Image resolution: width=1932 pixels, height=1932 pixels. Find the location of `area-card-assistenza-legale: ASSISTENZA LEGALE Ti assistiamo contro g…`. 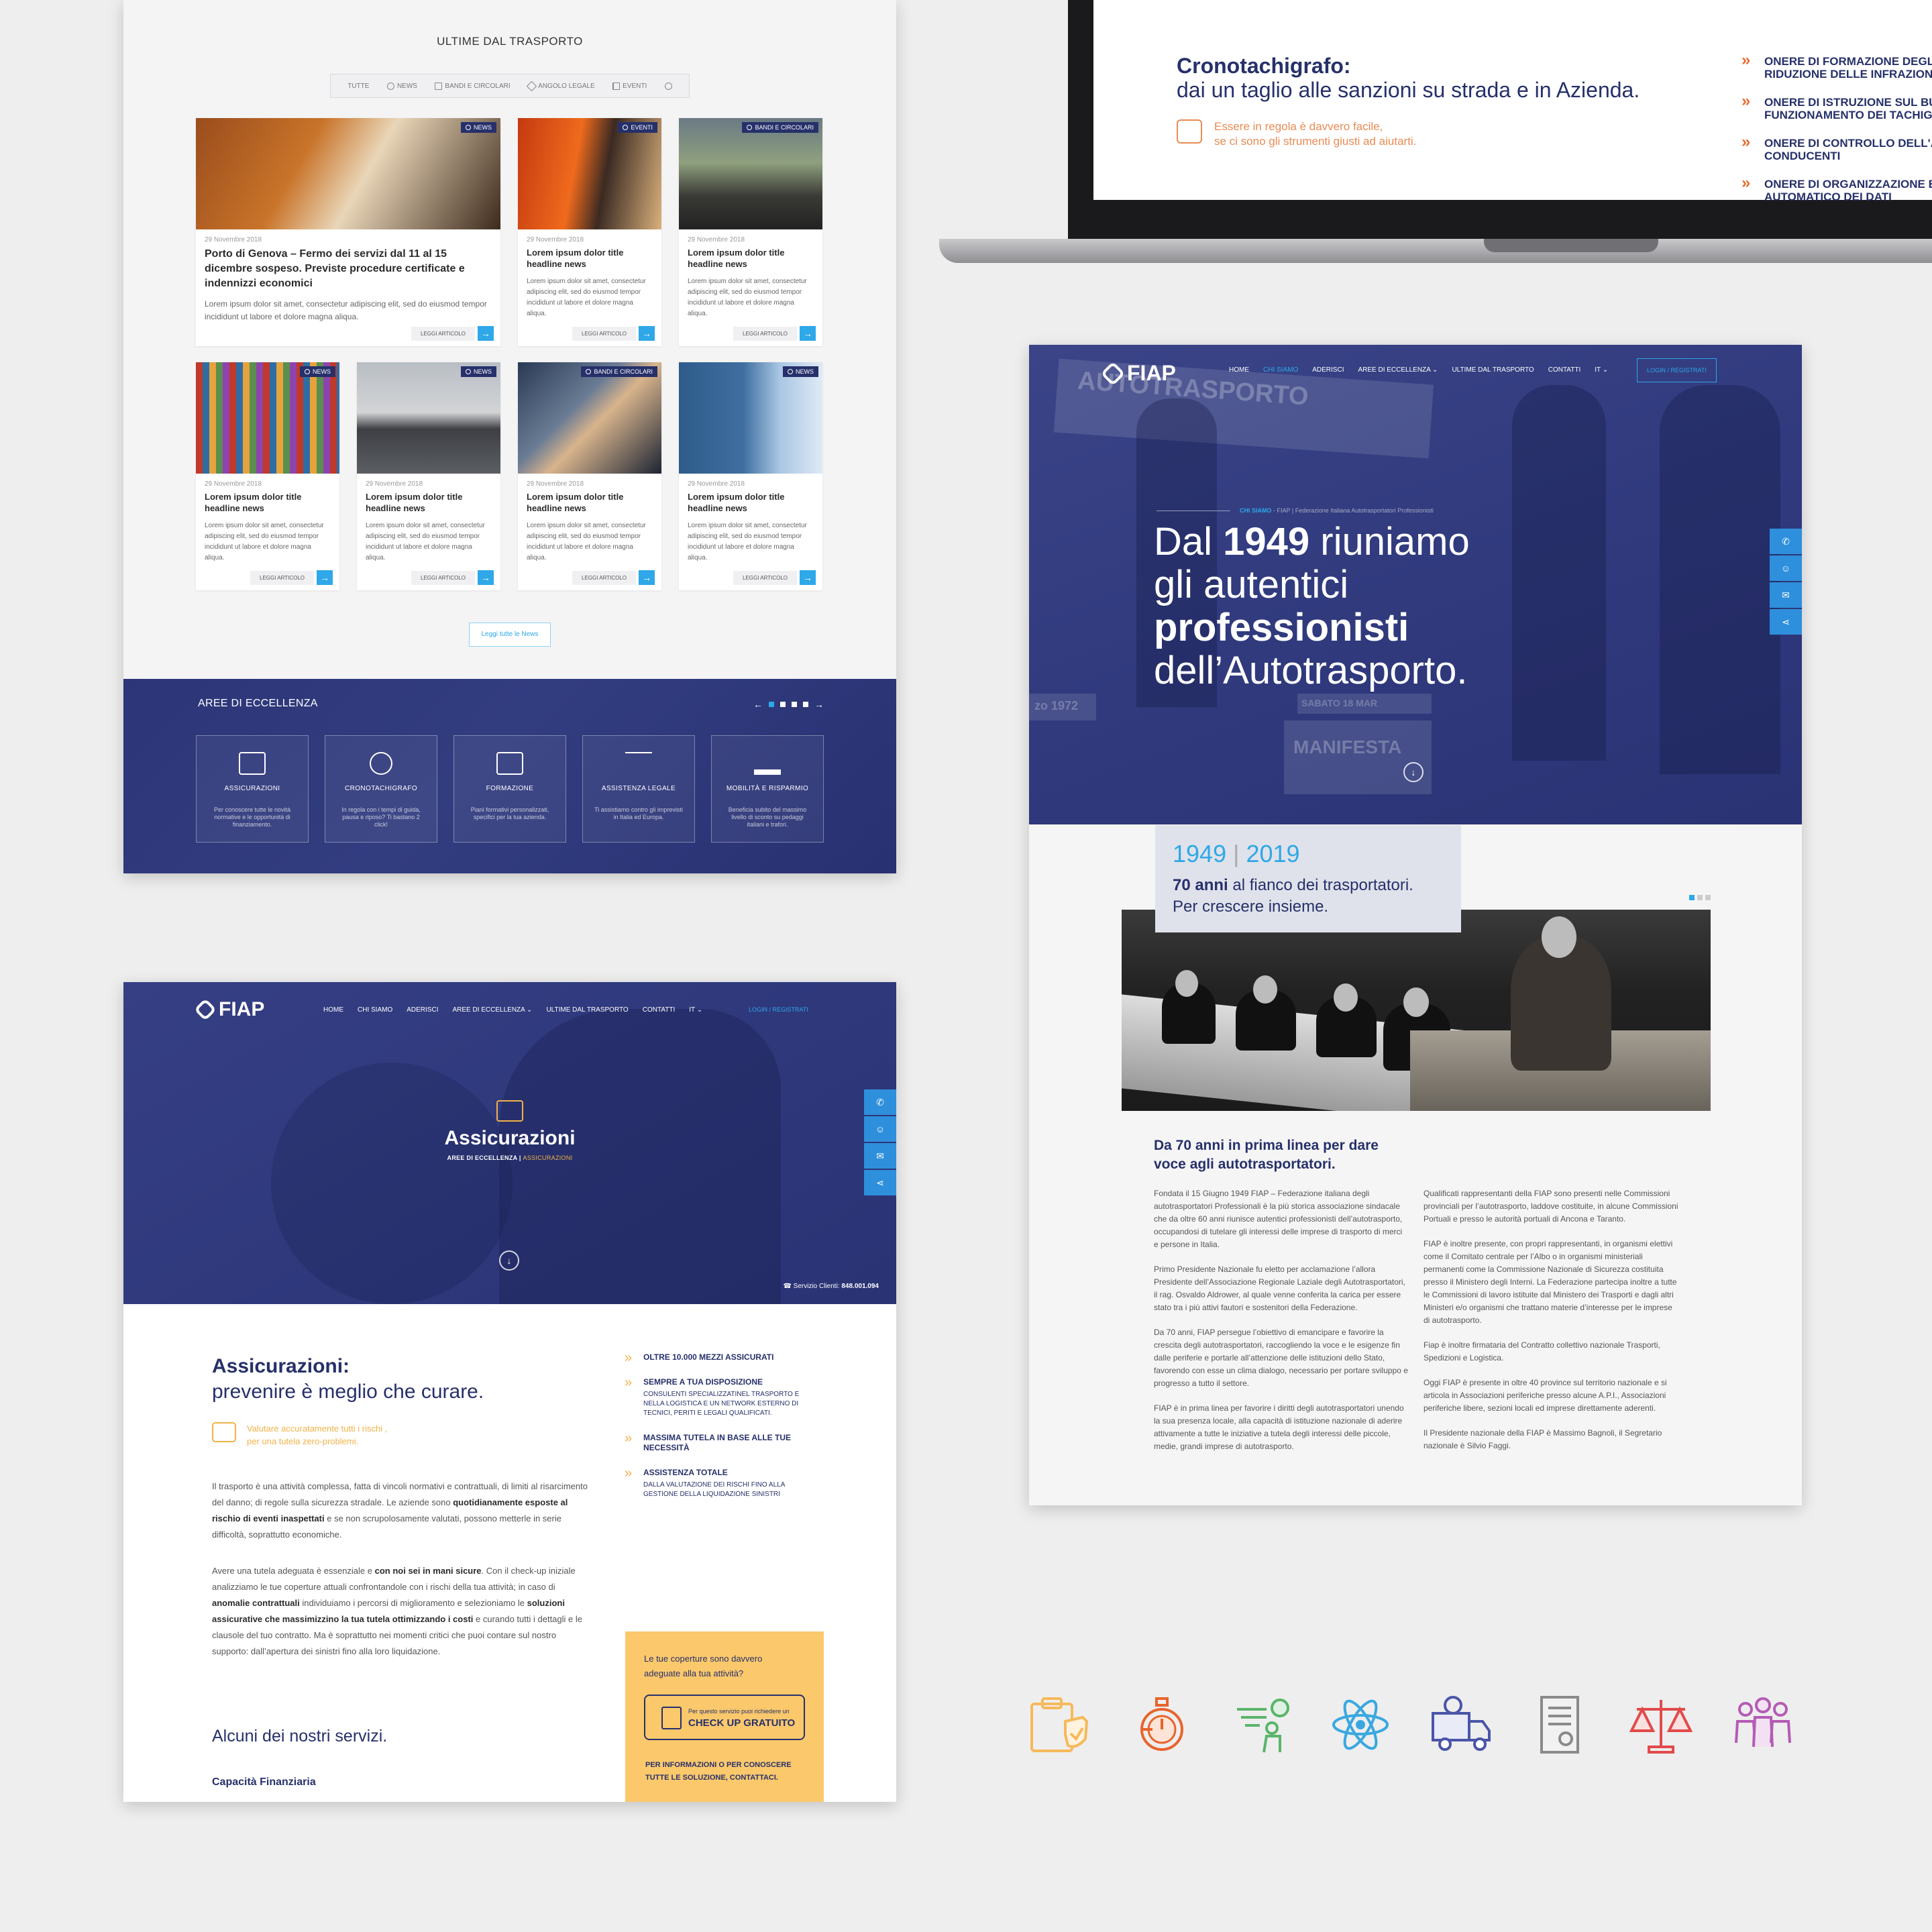

area-card-assistenza-legale: ASSISTENZA LEGALE Ti assistiamo contro g… is located at coordinates (638, 789).